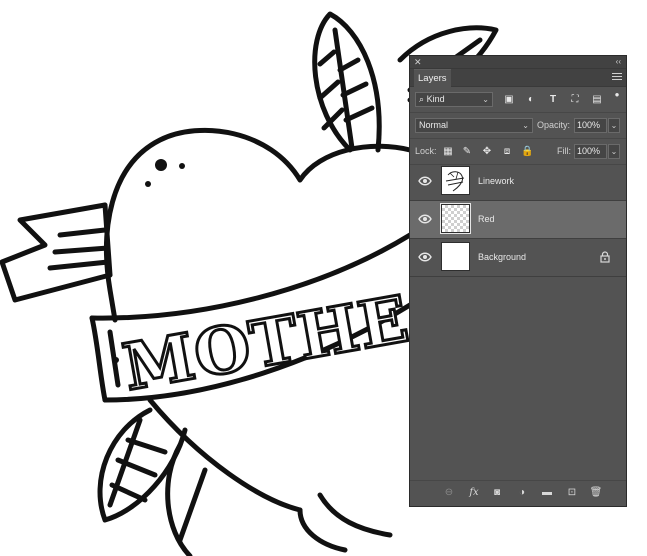  I want to click on pixel-filter-icon: ▣, so click(509, 100).